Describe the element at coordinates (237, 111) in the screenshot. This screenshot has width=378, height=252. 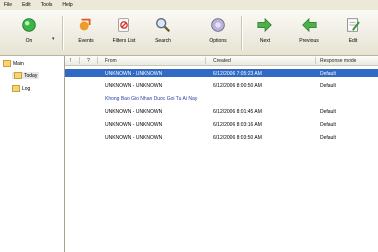
I see `cell-created: 6/12/2006 8:01:45 AM` at that location.